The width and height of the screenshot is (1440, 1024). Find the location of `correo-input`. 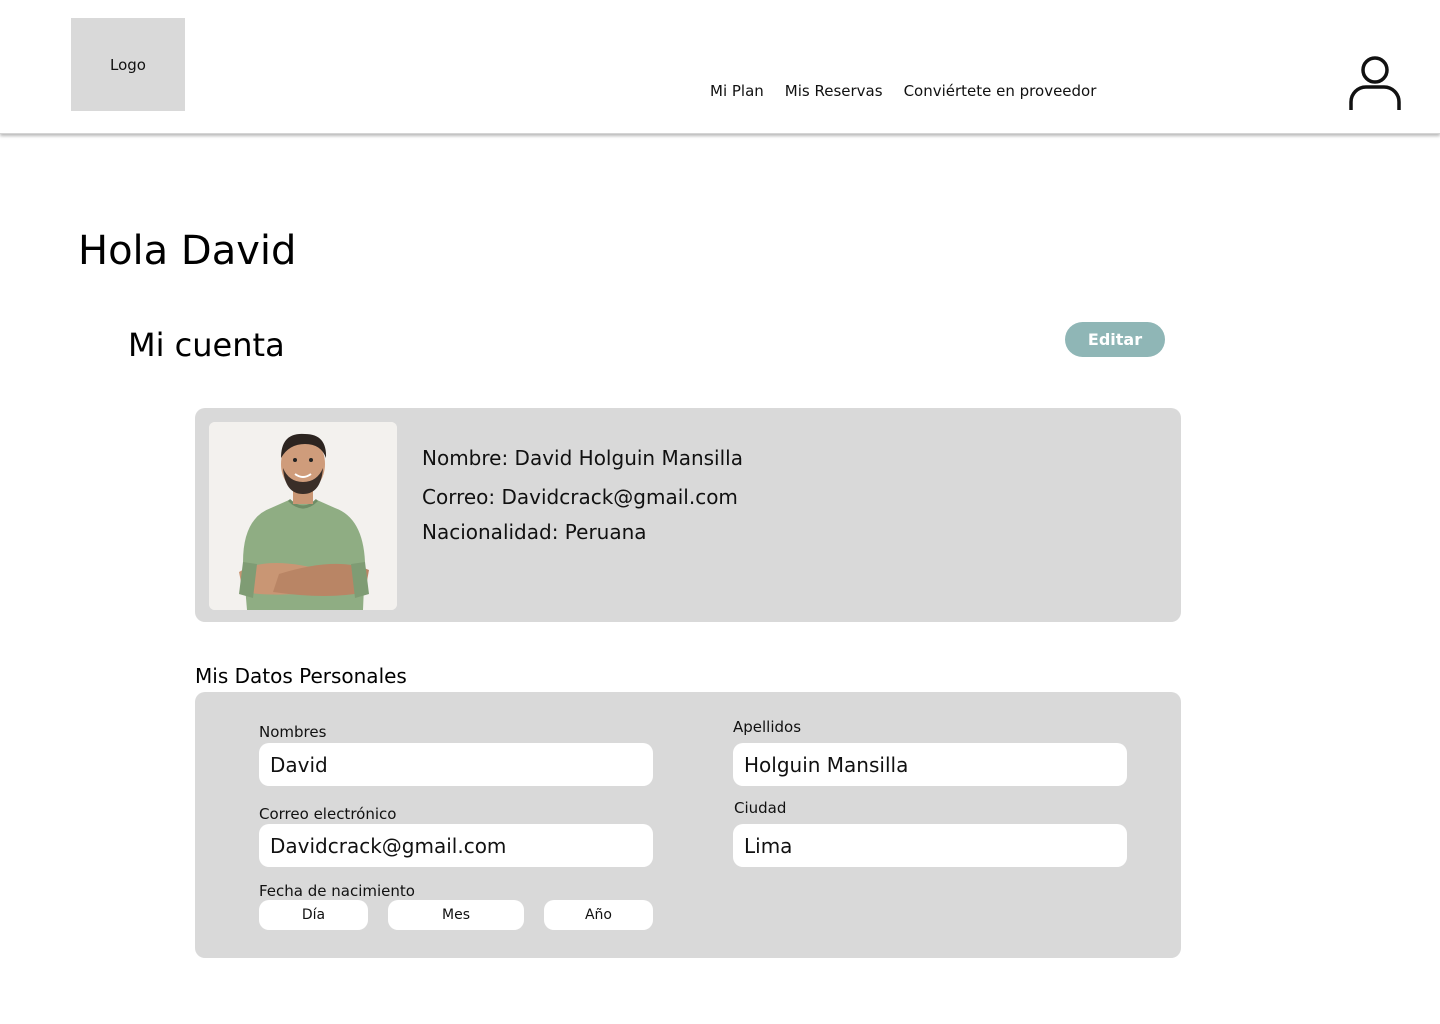

correo-input is located at coordinates (456, 845).